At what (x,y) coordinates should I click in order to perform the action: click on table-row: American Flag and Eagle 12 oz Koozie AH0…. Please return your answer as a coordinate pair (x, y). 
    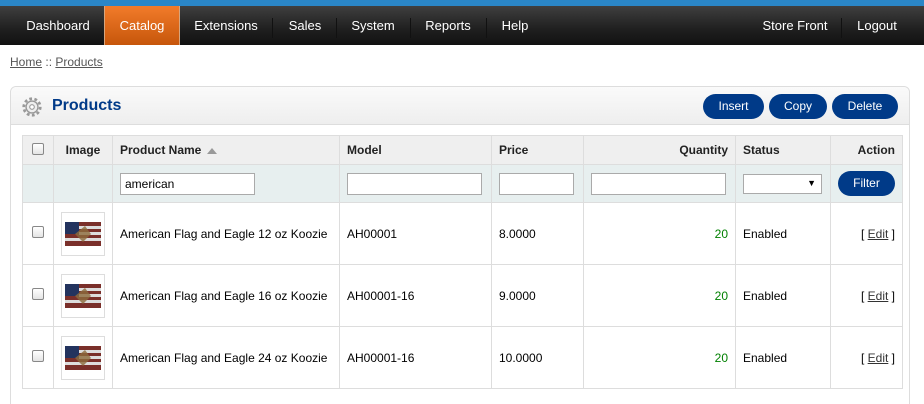
    Looking at the image, I should click on (462, 233).